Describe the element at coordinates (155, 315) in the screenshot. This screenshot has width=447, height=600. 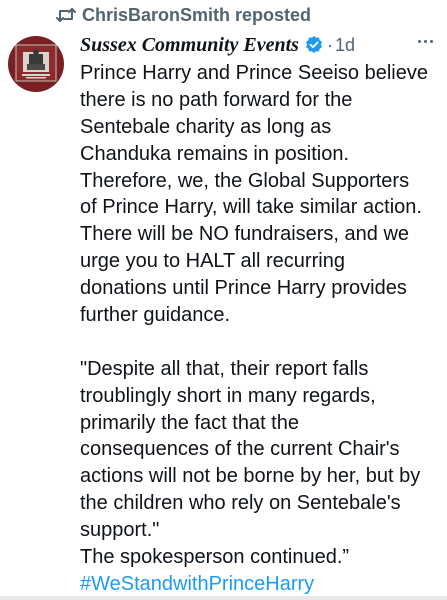
I see `tweet-line: further guidance.` at that location.